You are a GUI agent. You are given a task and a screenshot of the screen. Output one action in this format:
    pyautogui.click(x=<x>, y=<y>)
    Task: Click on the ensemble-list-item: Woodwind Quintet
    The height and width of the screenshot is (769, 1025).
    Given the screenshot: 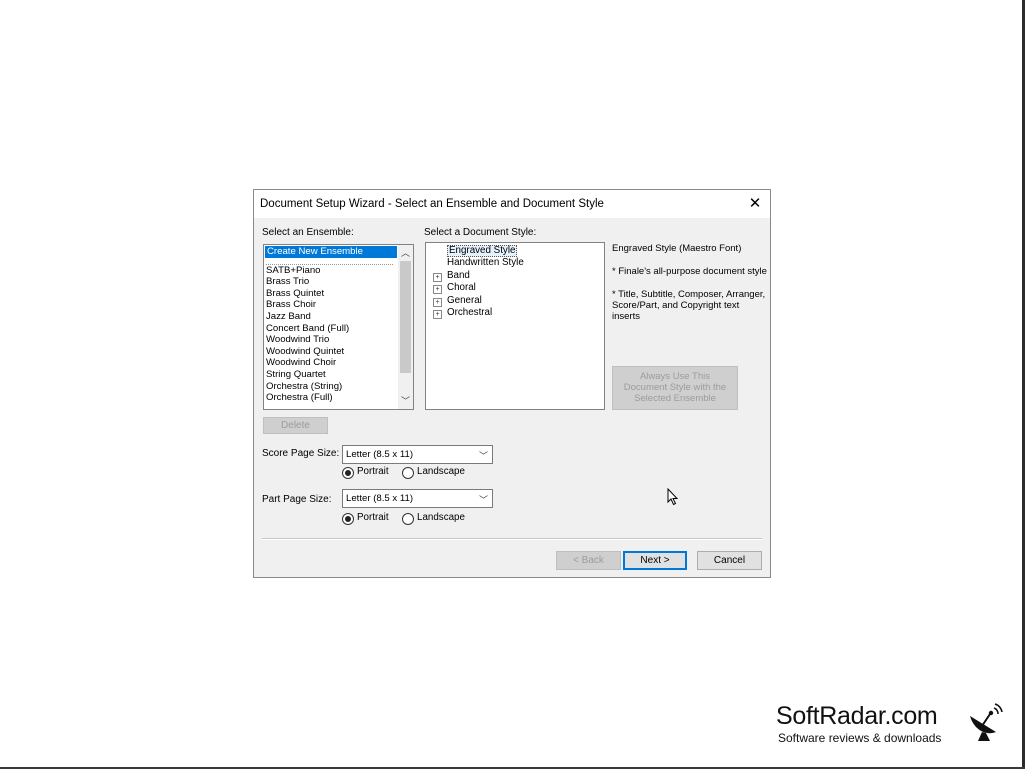 What is the action you would take?
    pyautogui.click(x=338, y=352)
    